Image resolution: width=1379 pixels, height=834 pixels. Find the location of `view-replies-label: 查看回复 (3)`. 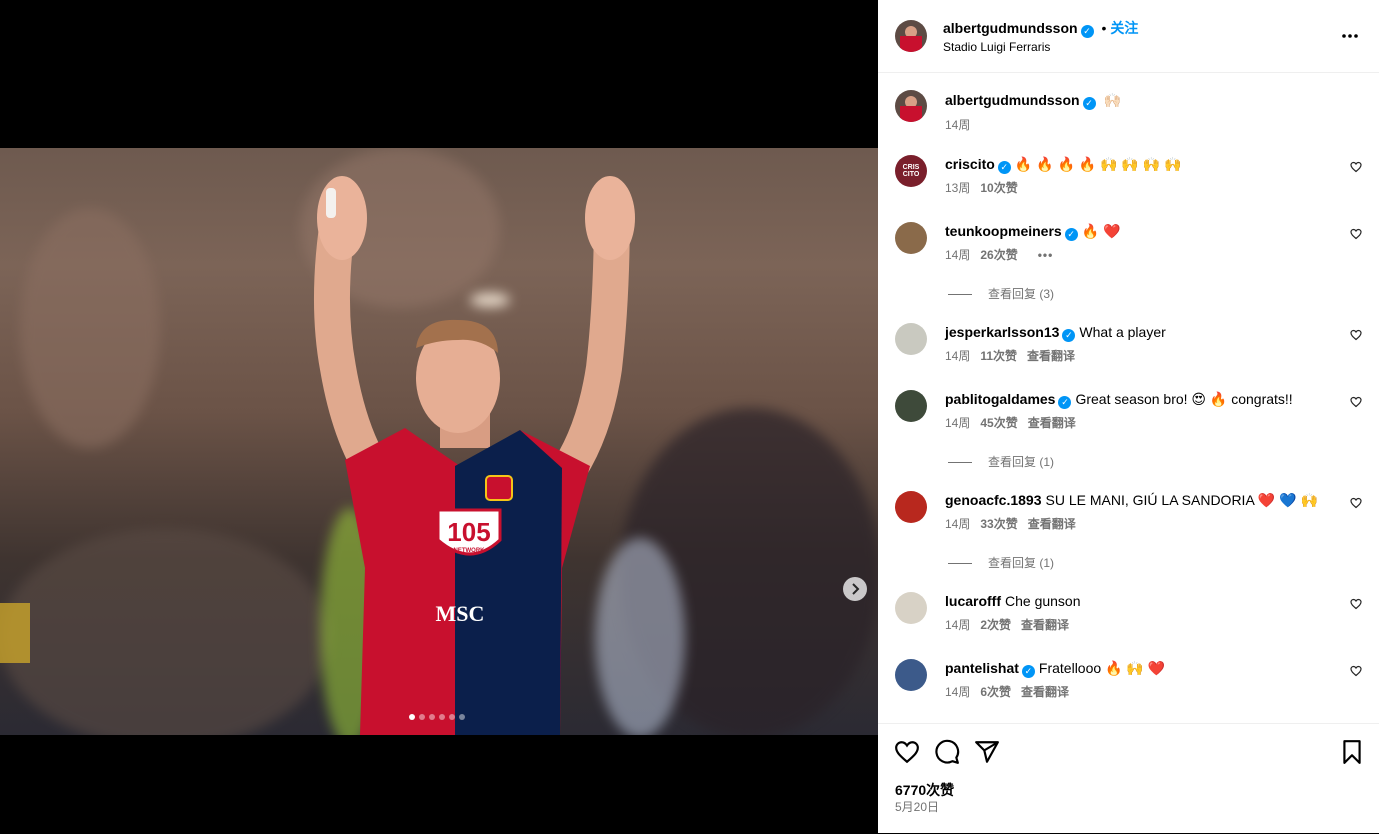

view-replies-label: 查看回复 (3) is located at coordinates (1021, 294).